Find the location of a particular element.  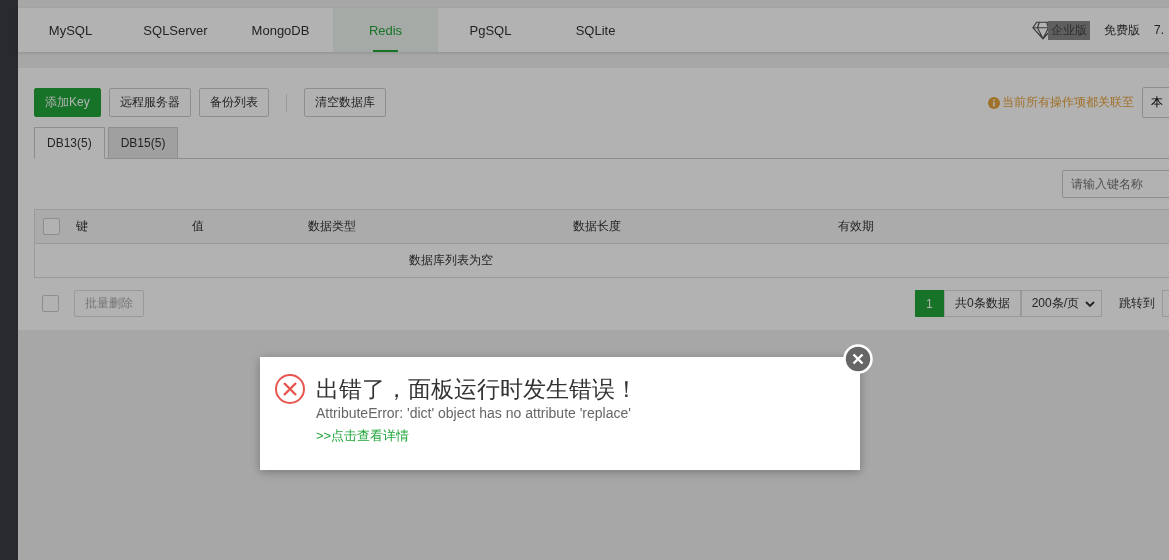

notice-text: 当前所有操作项都关联至 is located at coordinates (1068, 102).